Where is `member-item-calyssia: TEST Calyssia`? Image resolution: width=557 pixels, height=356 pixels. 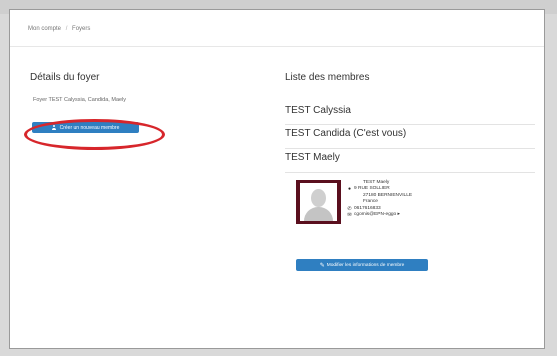 member-item-calyssia: TEST Calyssia is located at coordinates (318, 110).